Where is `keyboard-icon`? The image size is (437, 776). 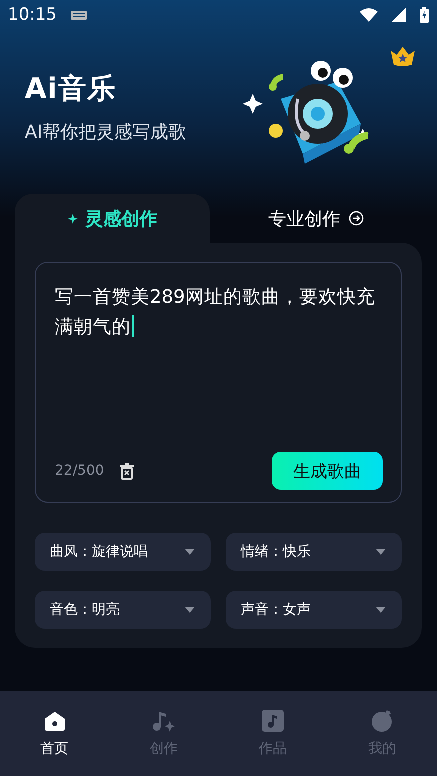 keyboard-icon is located at coordinates (79, 15).